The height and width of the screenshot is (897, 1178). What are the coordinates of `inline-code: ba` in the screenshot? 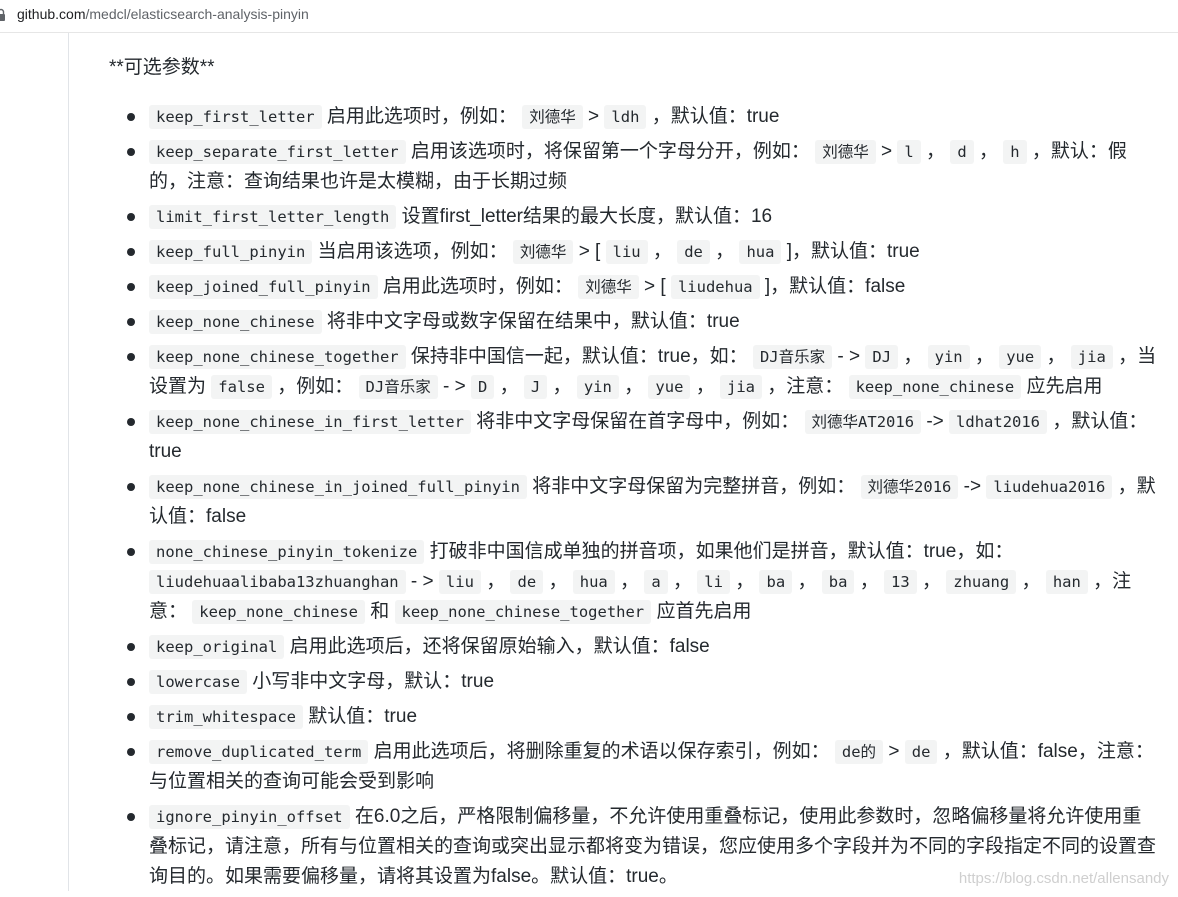 It's located at (838, 582).